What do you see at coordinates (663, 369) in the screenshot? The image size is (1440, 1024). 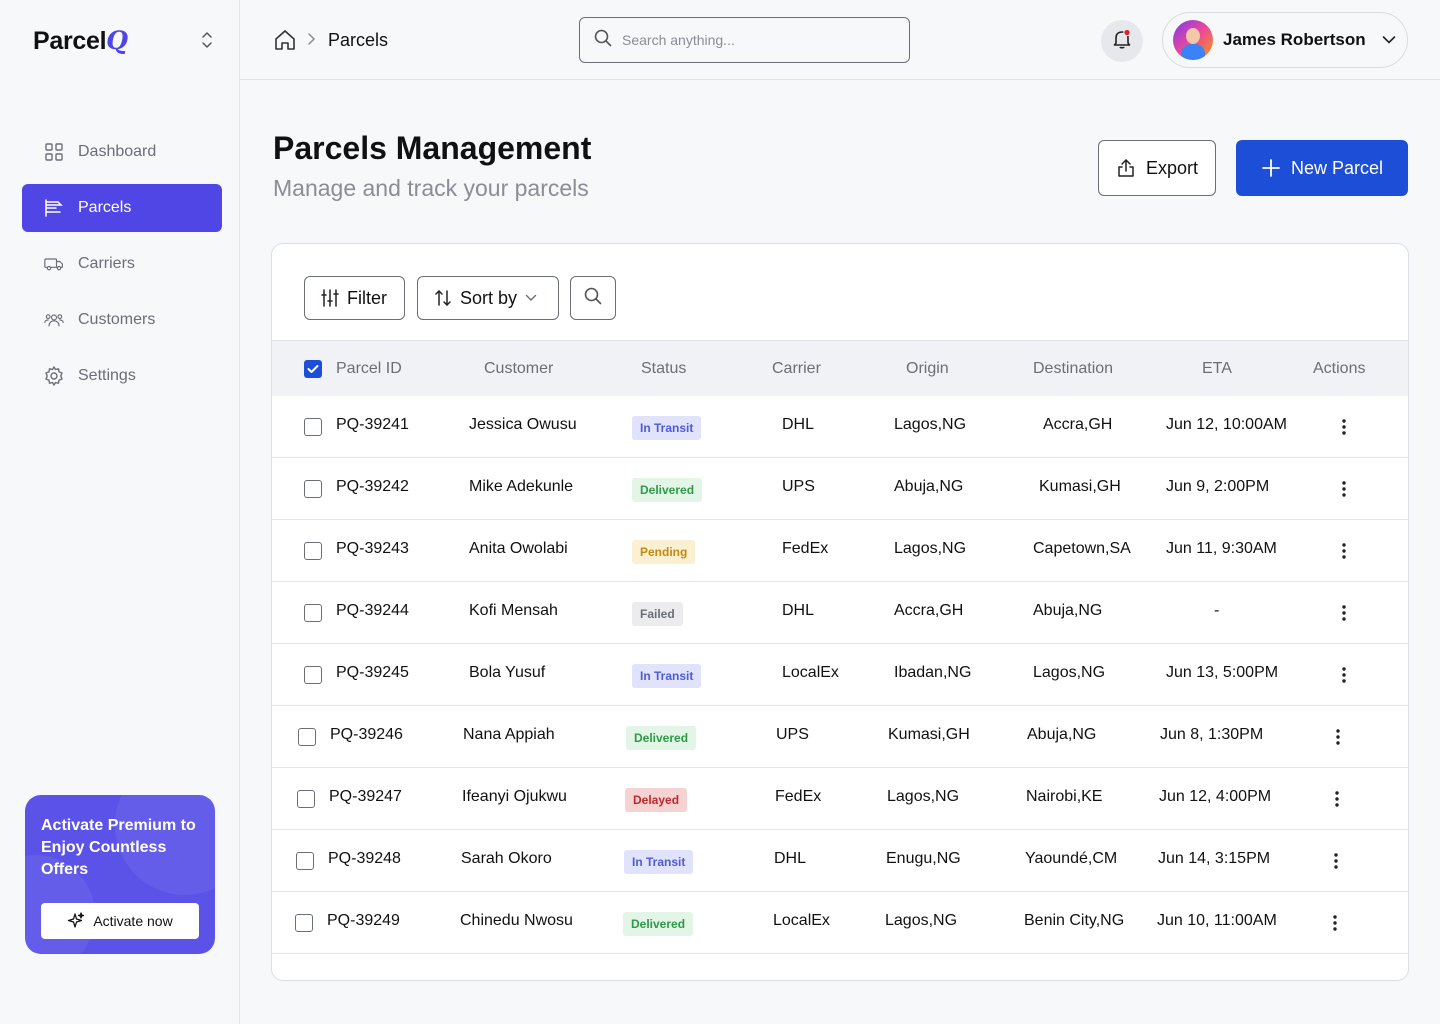 I see `column-header-status: Status` at bounding box center [663, 369].